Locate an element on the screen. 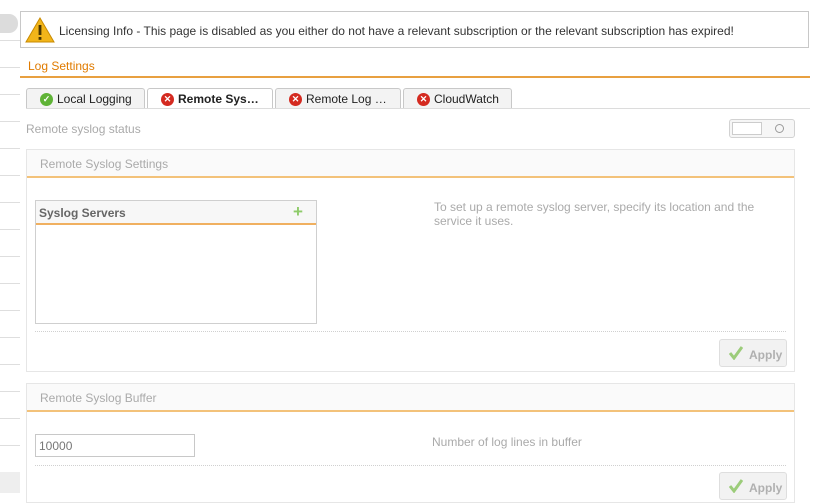  remote-syslog-status-toggle is located at coordinates (762, 128).